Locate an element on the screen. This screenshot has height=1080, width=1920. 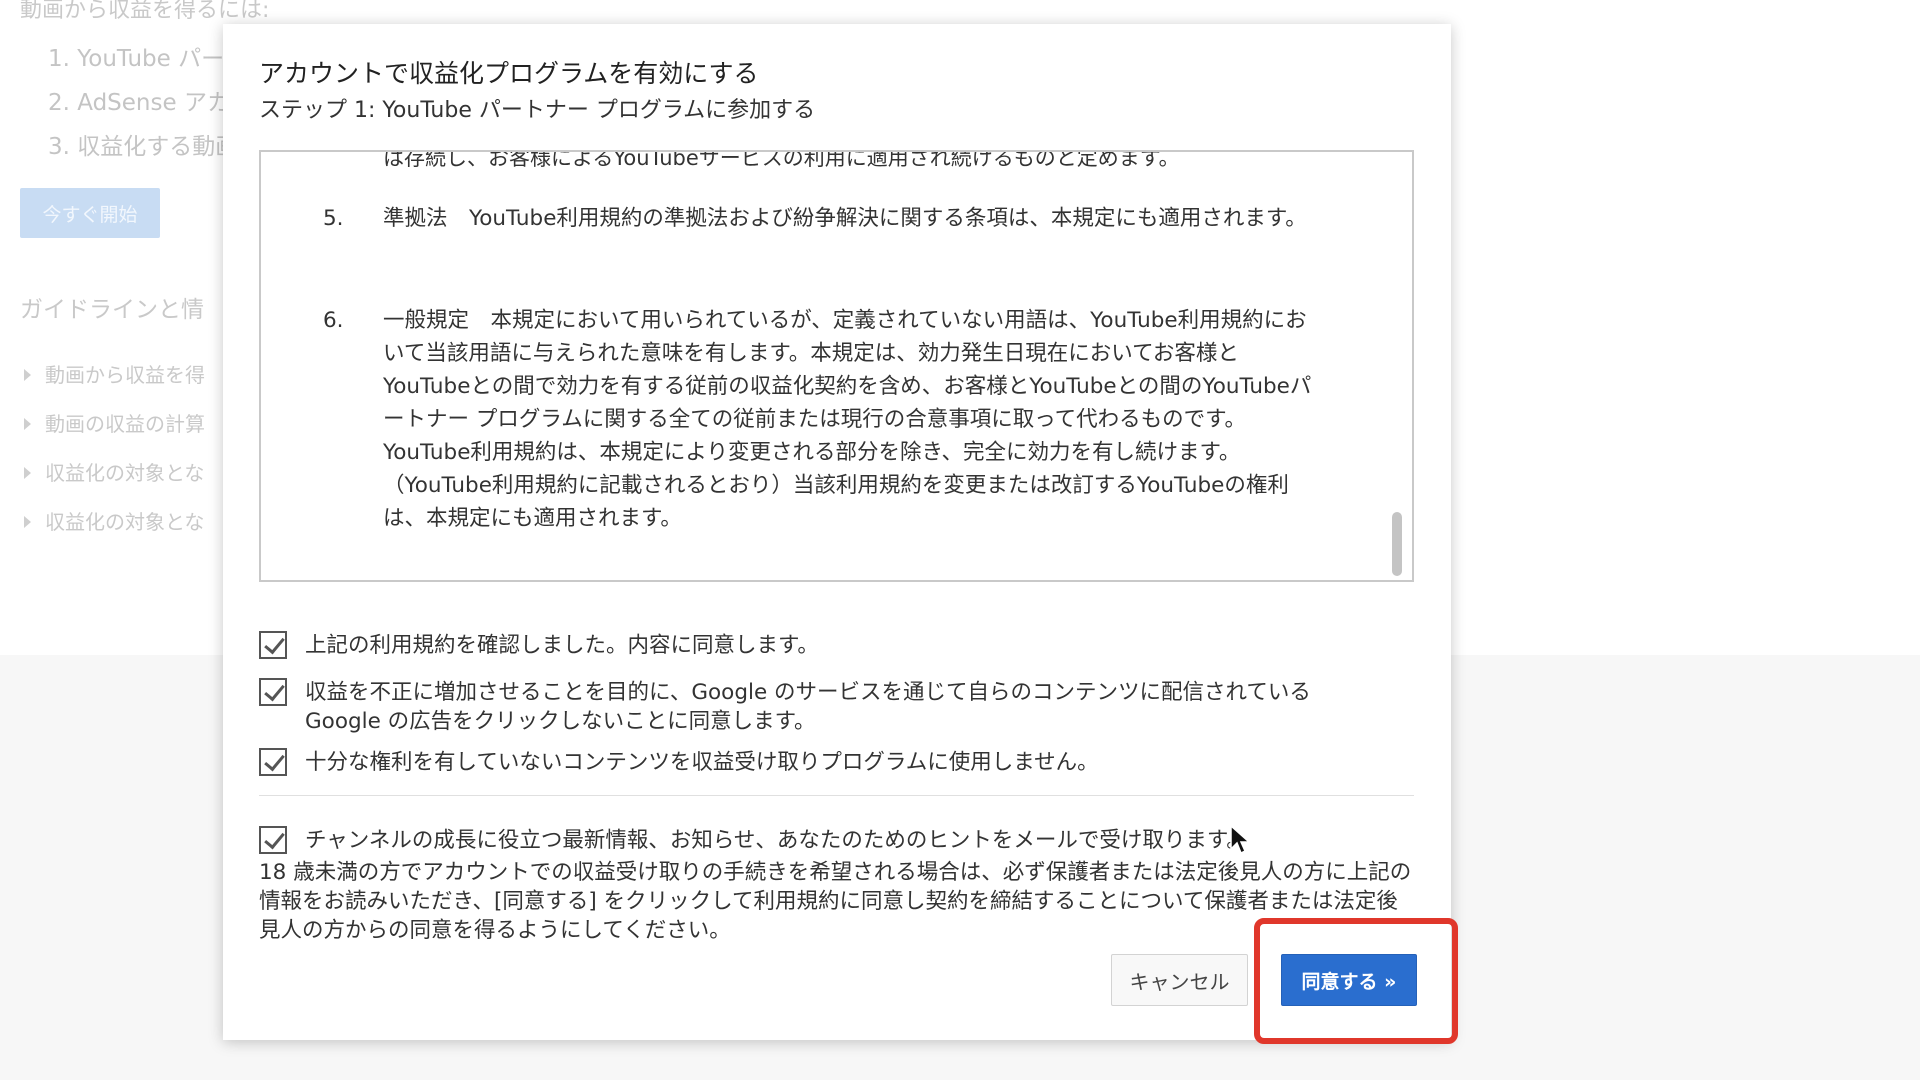
mouse-cursor-icon is located at coordinates (1240, 840).